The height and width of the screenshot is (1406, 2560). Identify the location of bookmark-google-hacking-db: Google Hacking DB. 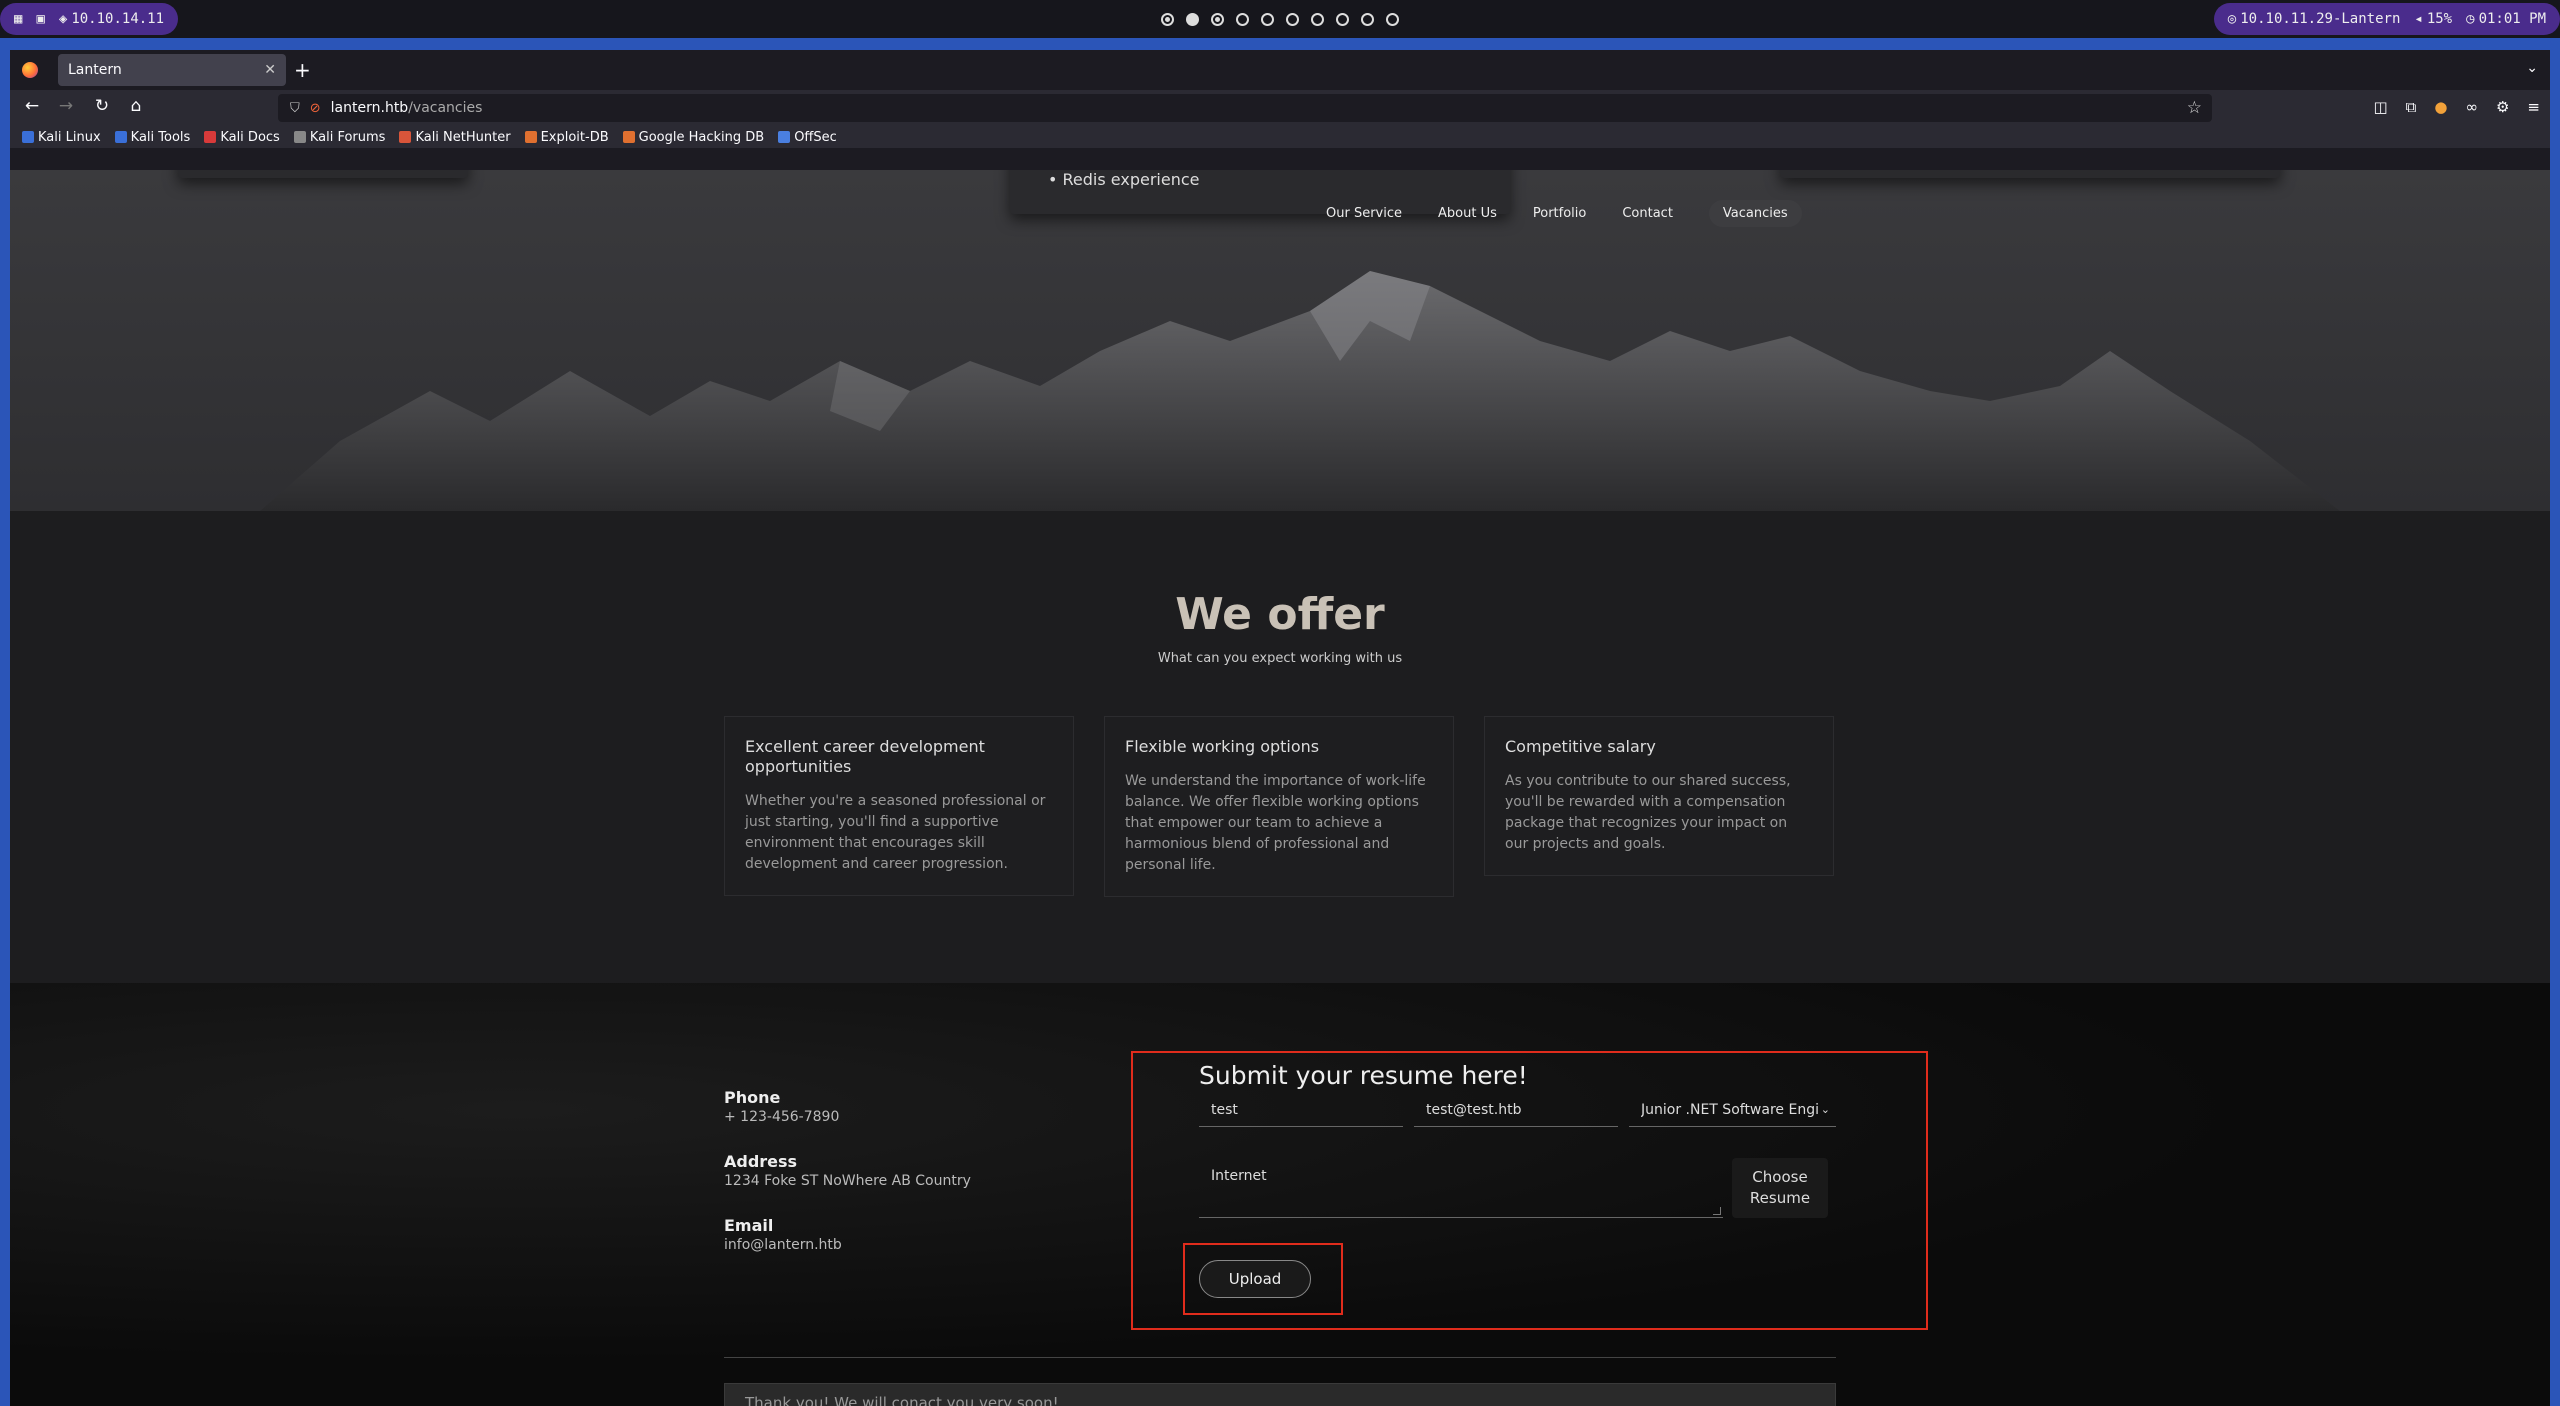
(693, 137).